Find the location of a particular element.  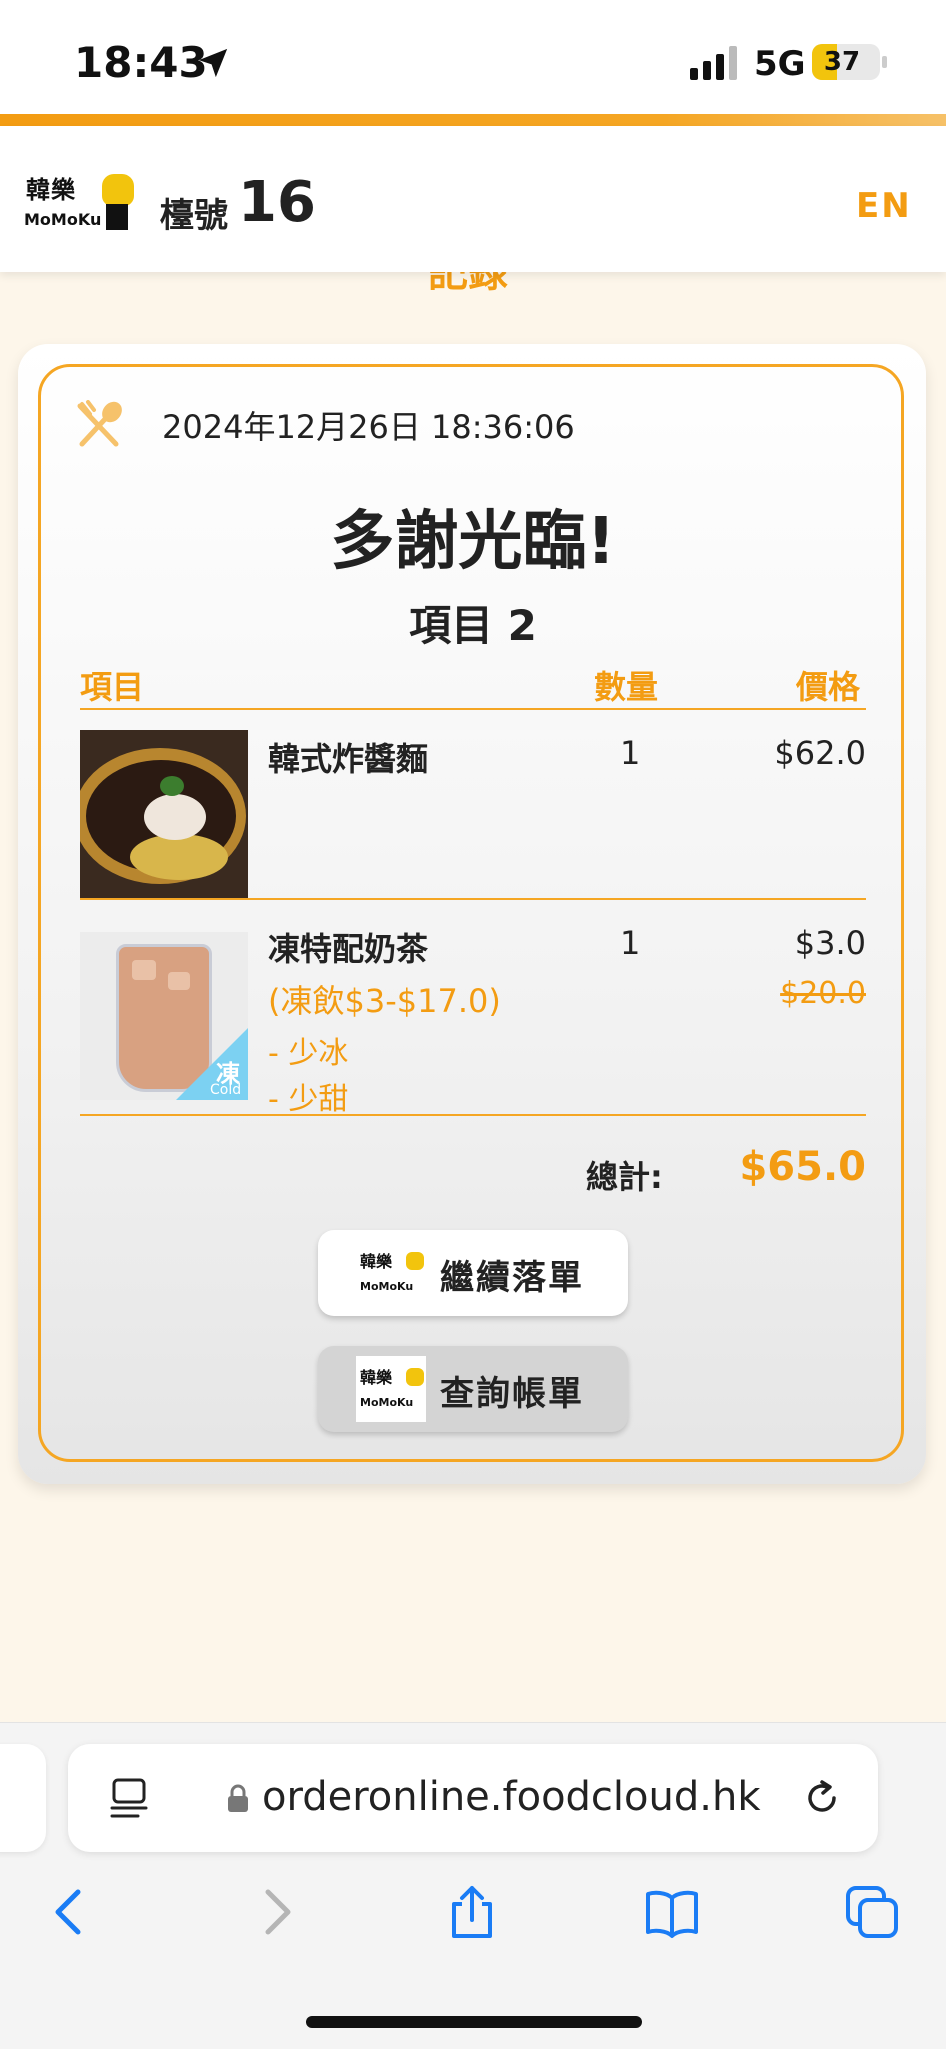

logo-english: MoMoKu is located at coordinates (63, 219).